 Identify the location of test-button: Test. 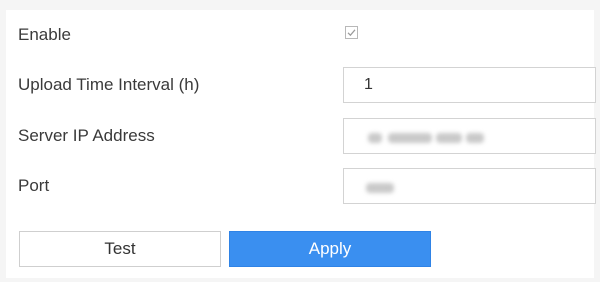
(120, 249).